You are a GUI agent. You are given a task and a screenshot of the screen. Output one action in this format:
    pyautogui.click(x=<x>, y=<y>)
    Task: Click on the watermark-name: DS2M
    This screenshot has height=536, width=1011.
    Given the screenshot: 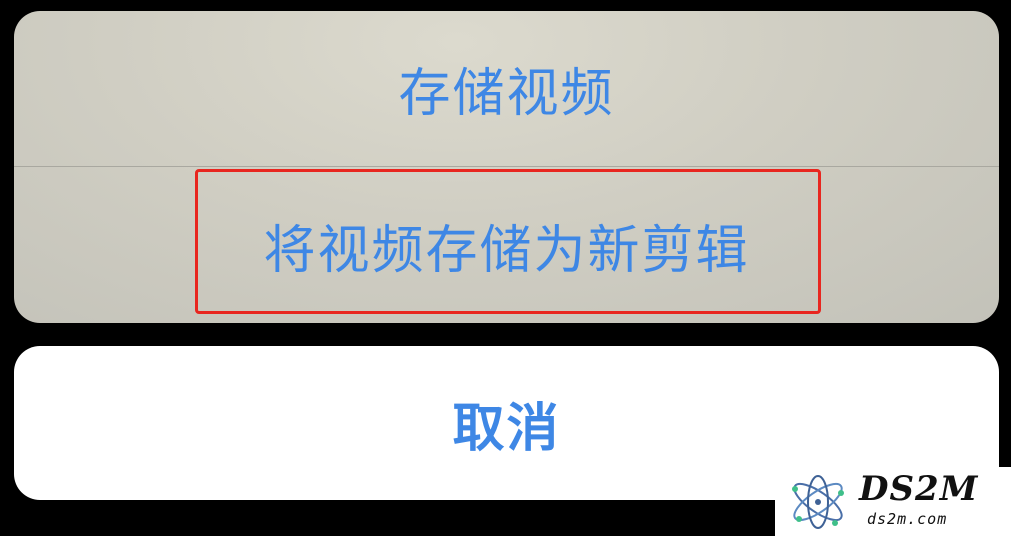 What is the action you would take?
    pyautogui.click(x=919, y=489)
    